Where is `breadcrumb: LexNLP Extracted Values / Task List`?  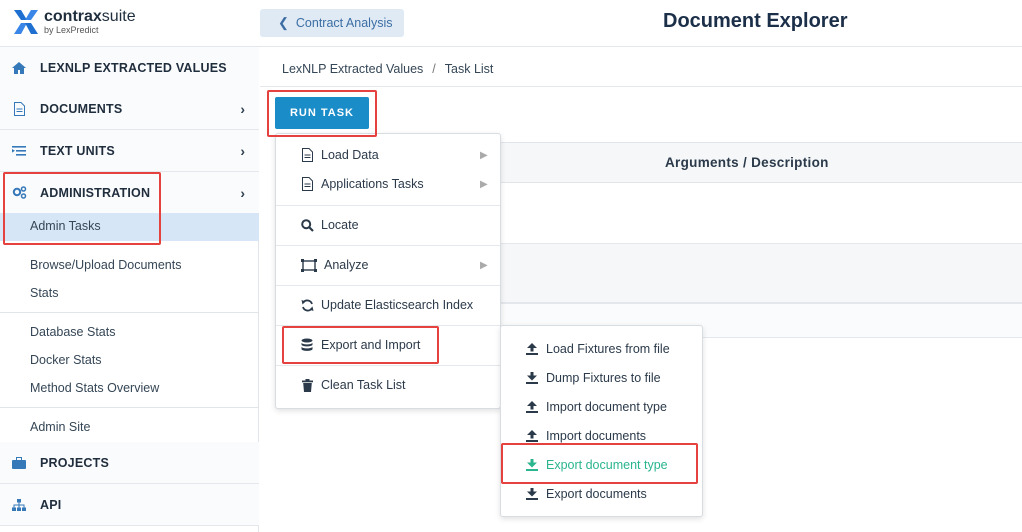 breadcrumb: LexNLP Extracted Values / Task List is located at coordinates (387, 69).